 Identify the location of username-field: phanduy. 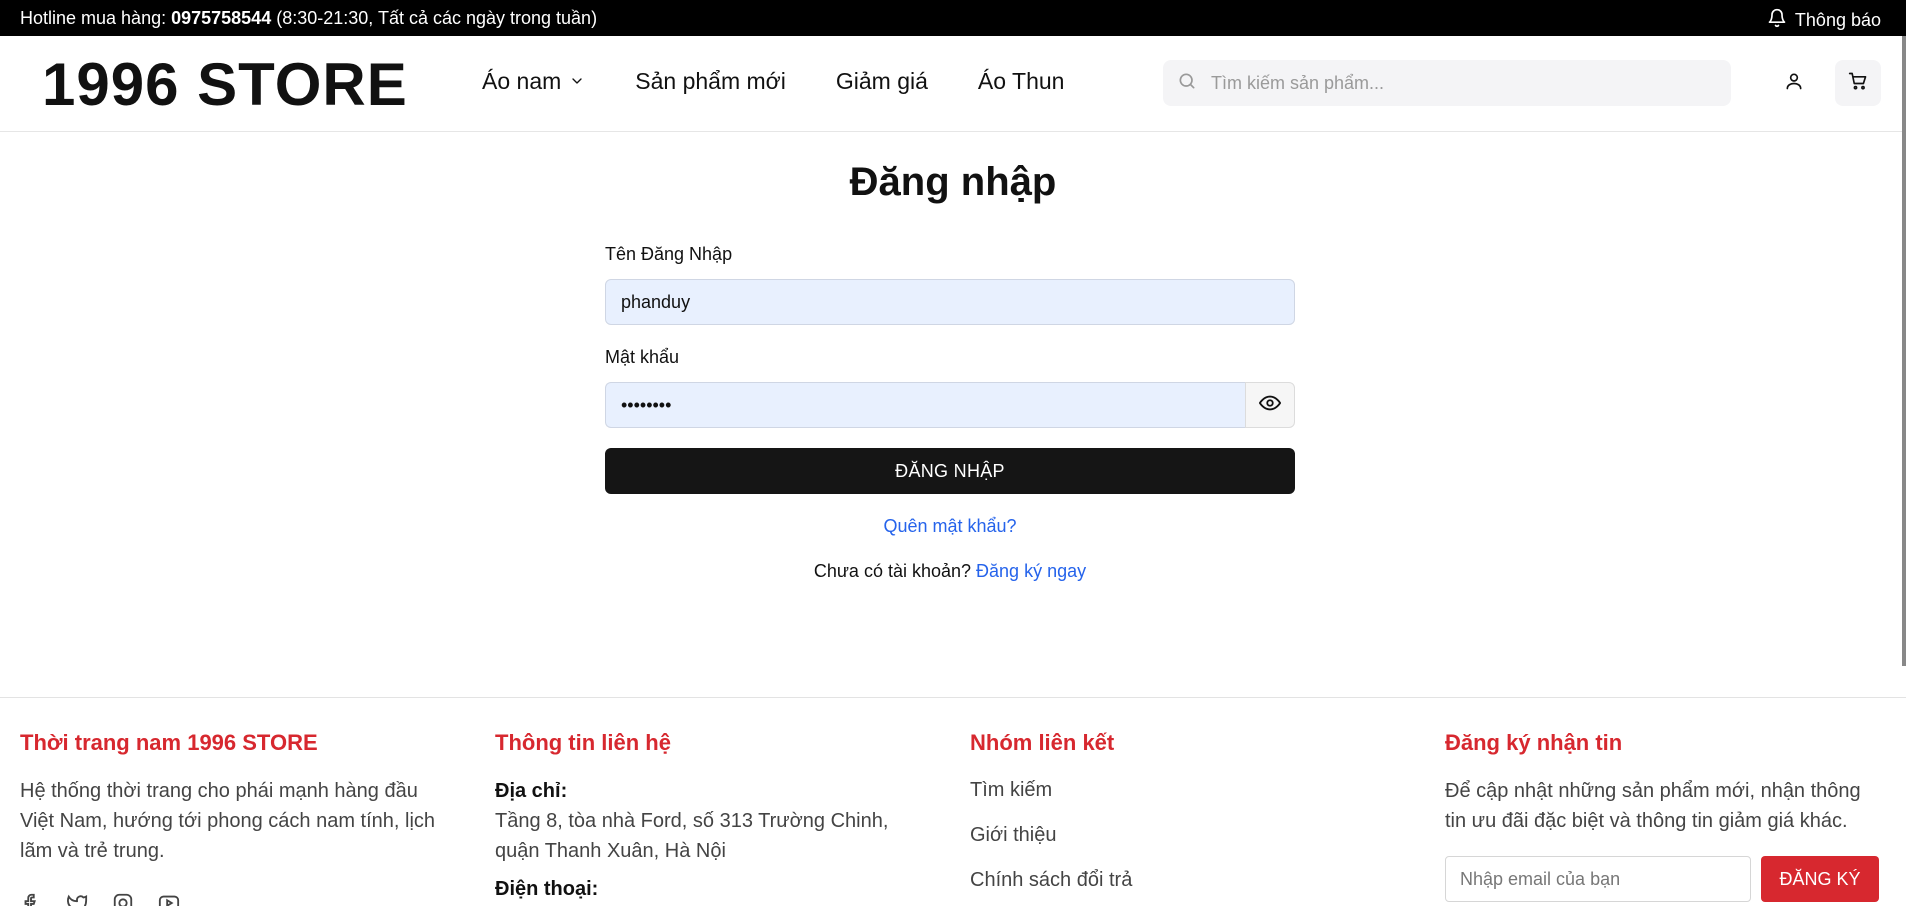
(950, 302).